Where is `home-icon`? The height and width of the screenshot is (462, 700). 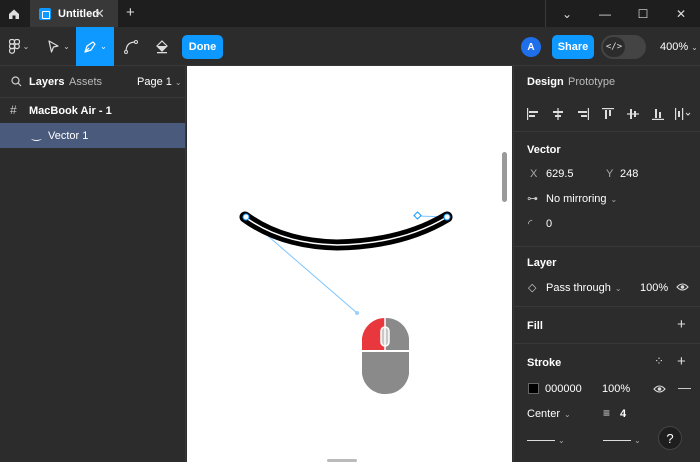 home-icon is located at coordinates (13, 14).